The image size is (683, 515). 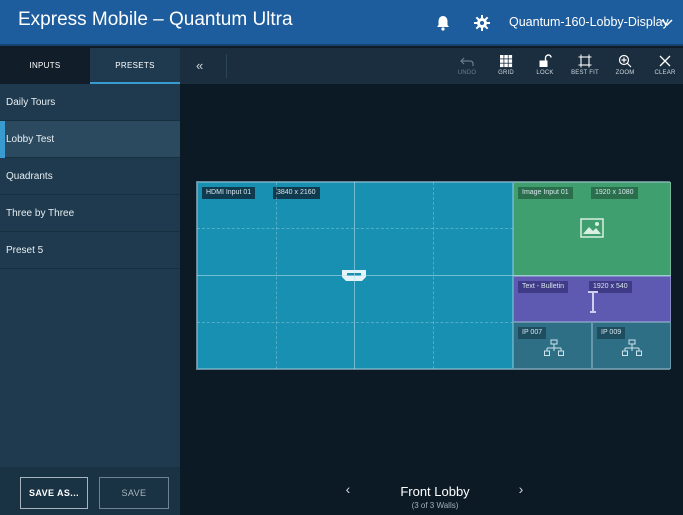 What do you see at coordinates (545, 193) in the screenshot?
I see `window-name-tag: Image Input 01` at bounding box center [545, 193].